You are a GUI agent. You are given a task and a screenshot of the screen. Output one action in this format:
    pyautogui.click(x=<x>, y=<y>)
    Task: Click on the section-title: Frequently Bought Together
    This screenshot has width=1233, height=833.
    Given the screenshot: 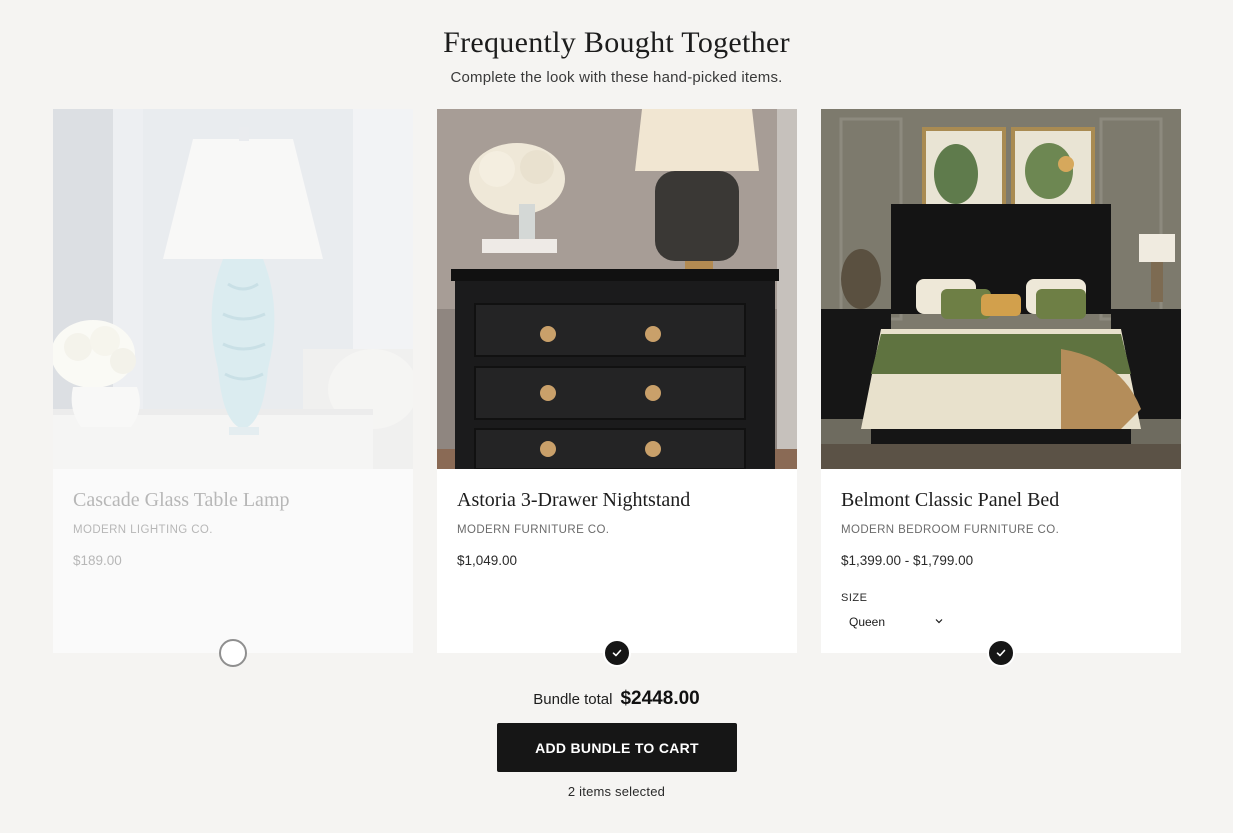 What is the action you would take?
    pyautogui.click(x=616, y=42)
    